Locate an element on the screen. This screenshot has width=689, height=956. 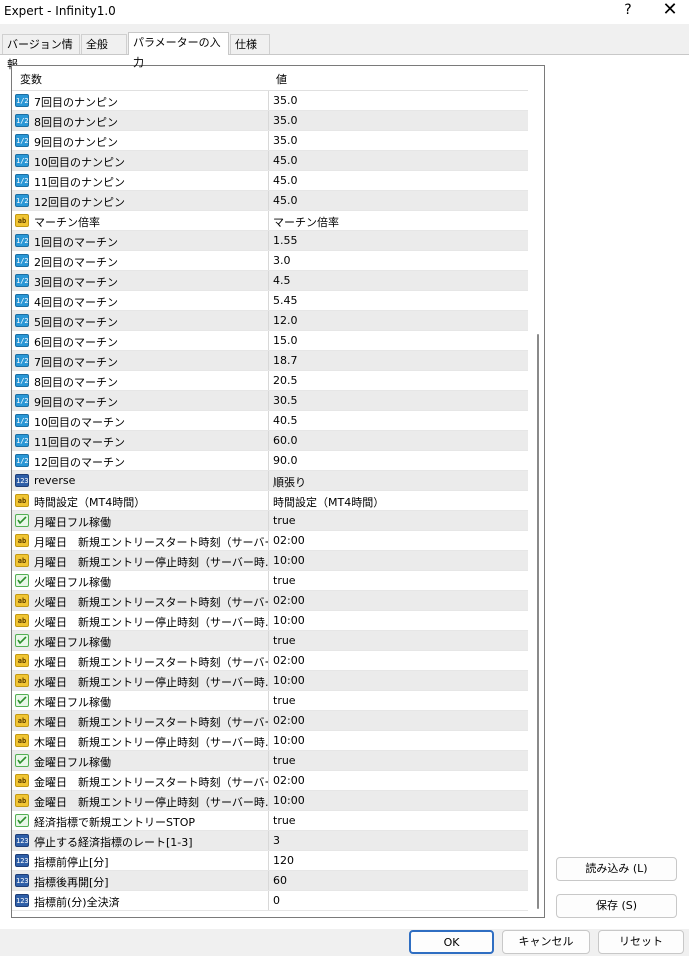
parameter-row: 火曜日フル稼働 true is located at coordinates (270, 581).